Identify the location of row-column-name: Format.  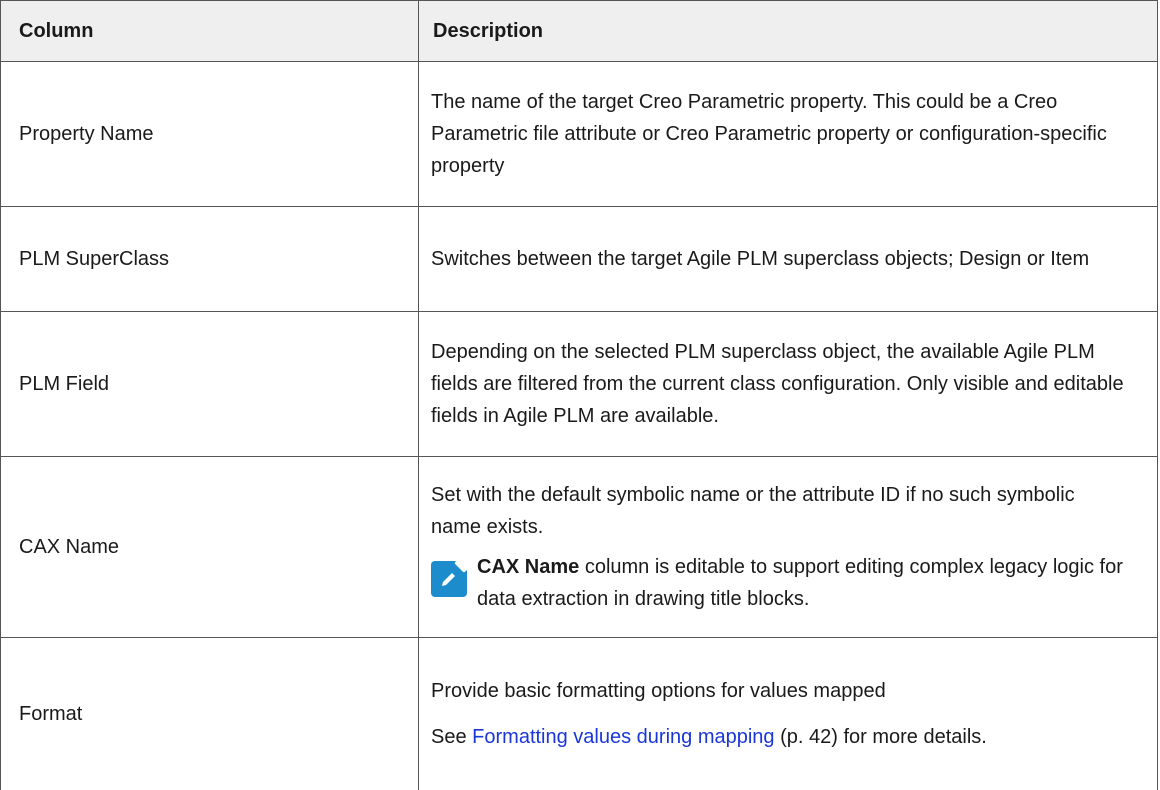
(210, 714).